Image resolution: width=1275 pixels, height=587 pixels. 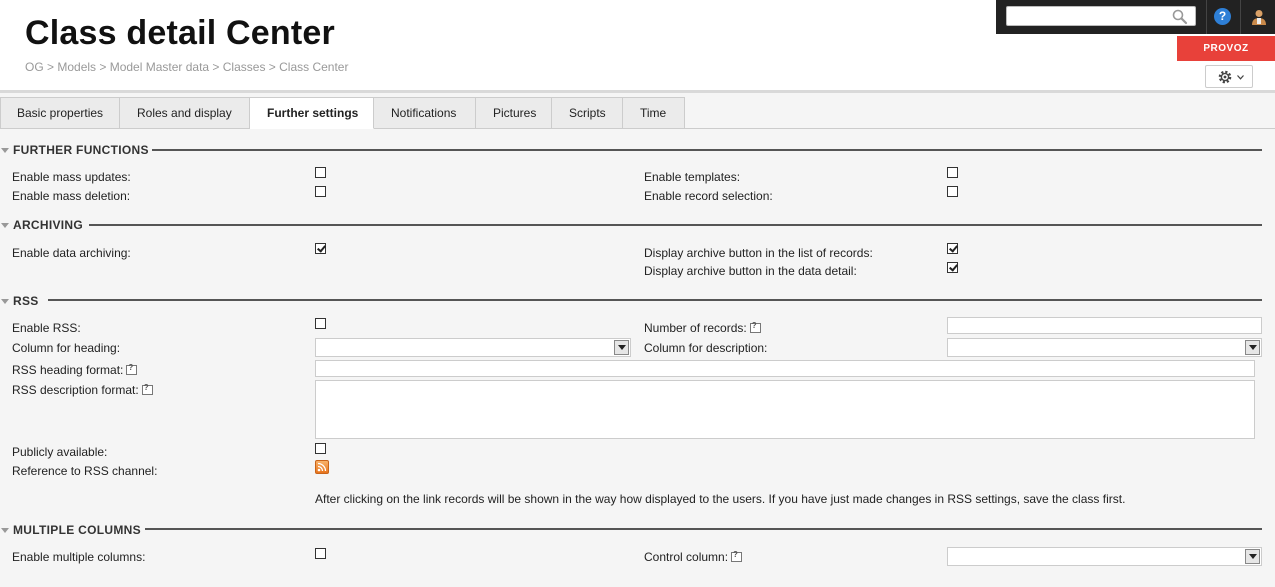 What do you see at coordinates (1104, 325) in the screenshot?
I see `number-of-records-input` at bounding box center [1104, 325].